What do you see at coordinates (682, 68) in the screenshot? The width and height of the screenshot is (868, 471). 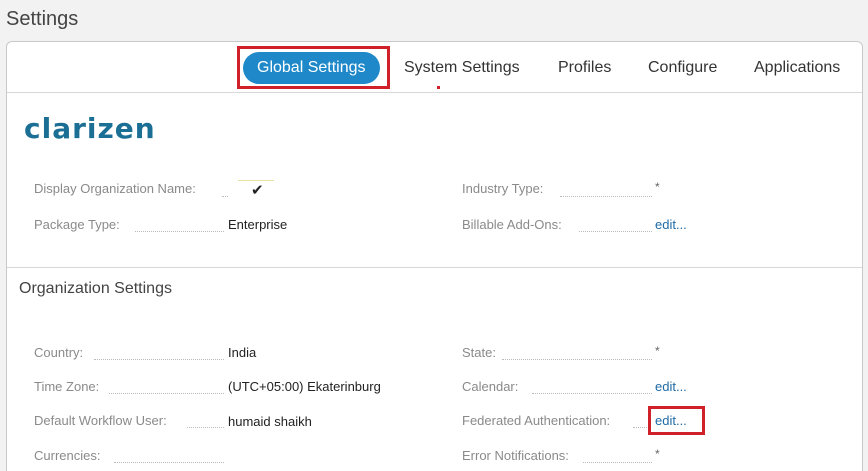 I see `tab-configure: Configure` at bounding box center [682, 68].